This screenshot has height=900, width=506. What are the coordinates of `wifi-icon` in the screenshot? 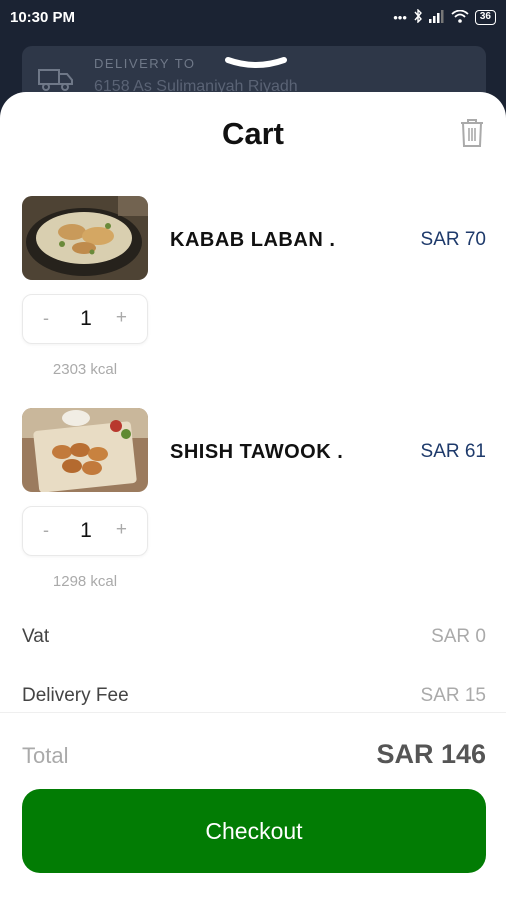 It's located at (460, 17).